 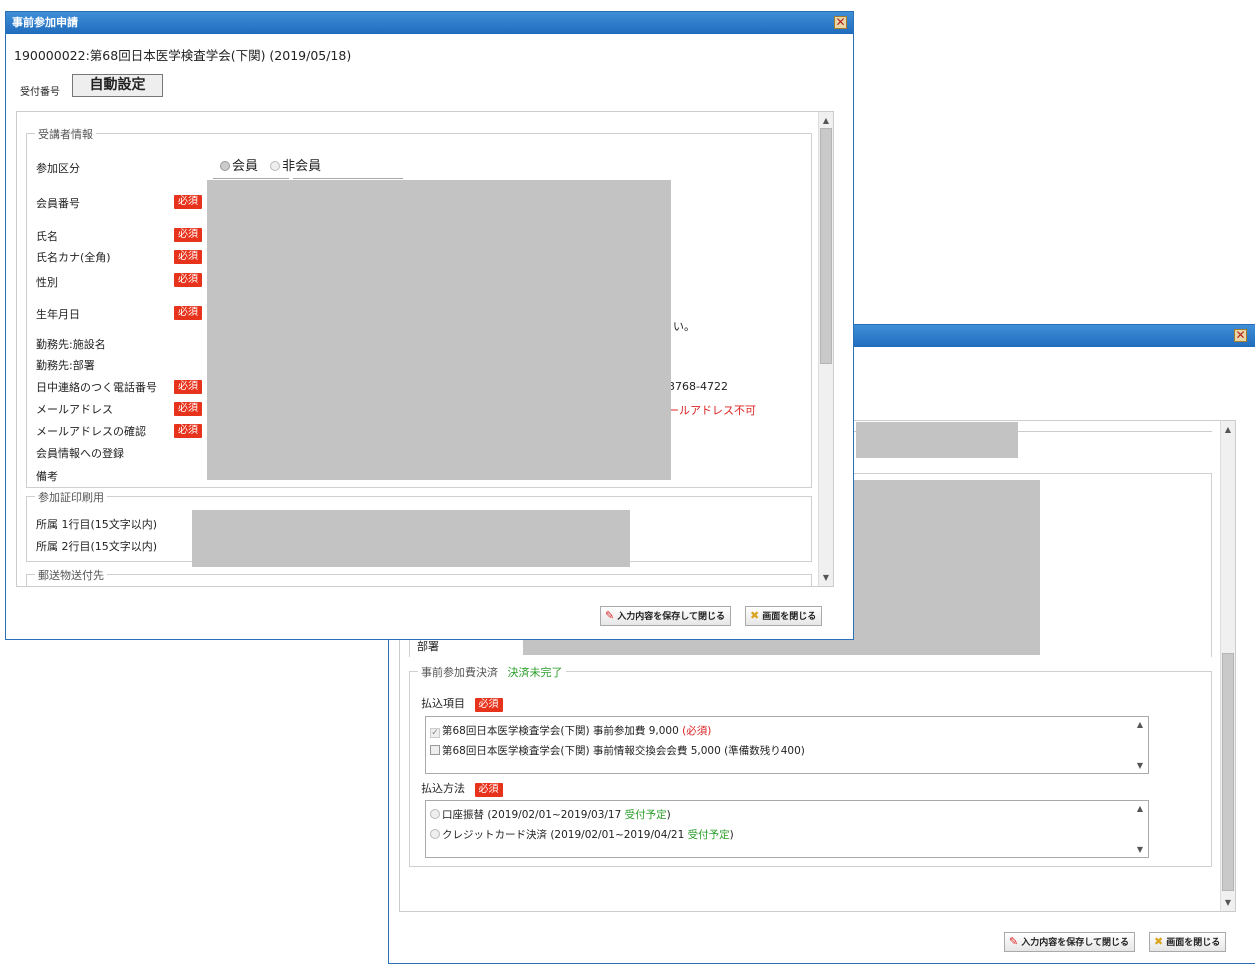 I want to click on payment-method-label-text: 払込方法, so click(x=443, y=788).